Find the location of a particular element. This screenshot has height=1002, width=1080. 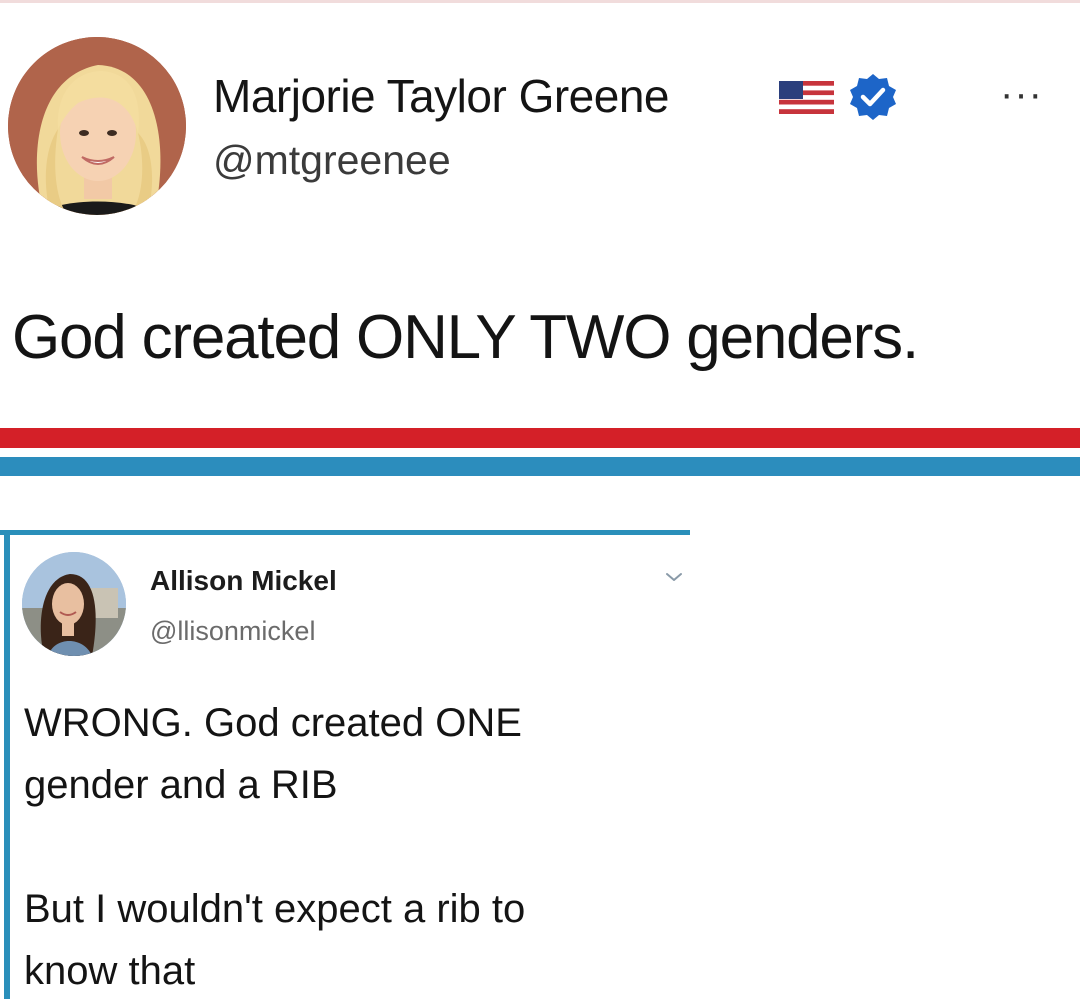

reply-text-line: But I wouldn't expect a rib to is located at coordinates (275, 909).